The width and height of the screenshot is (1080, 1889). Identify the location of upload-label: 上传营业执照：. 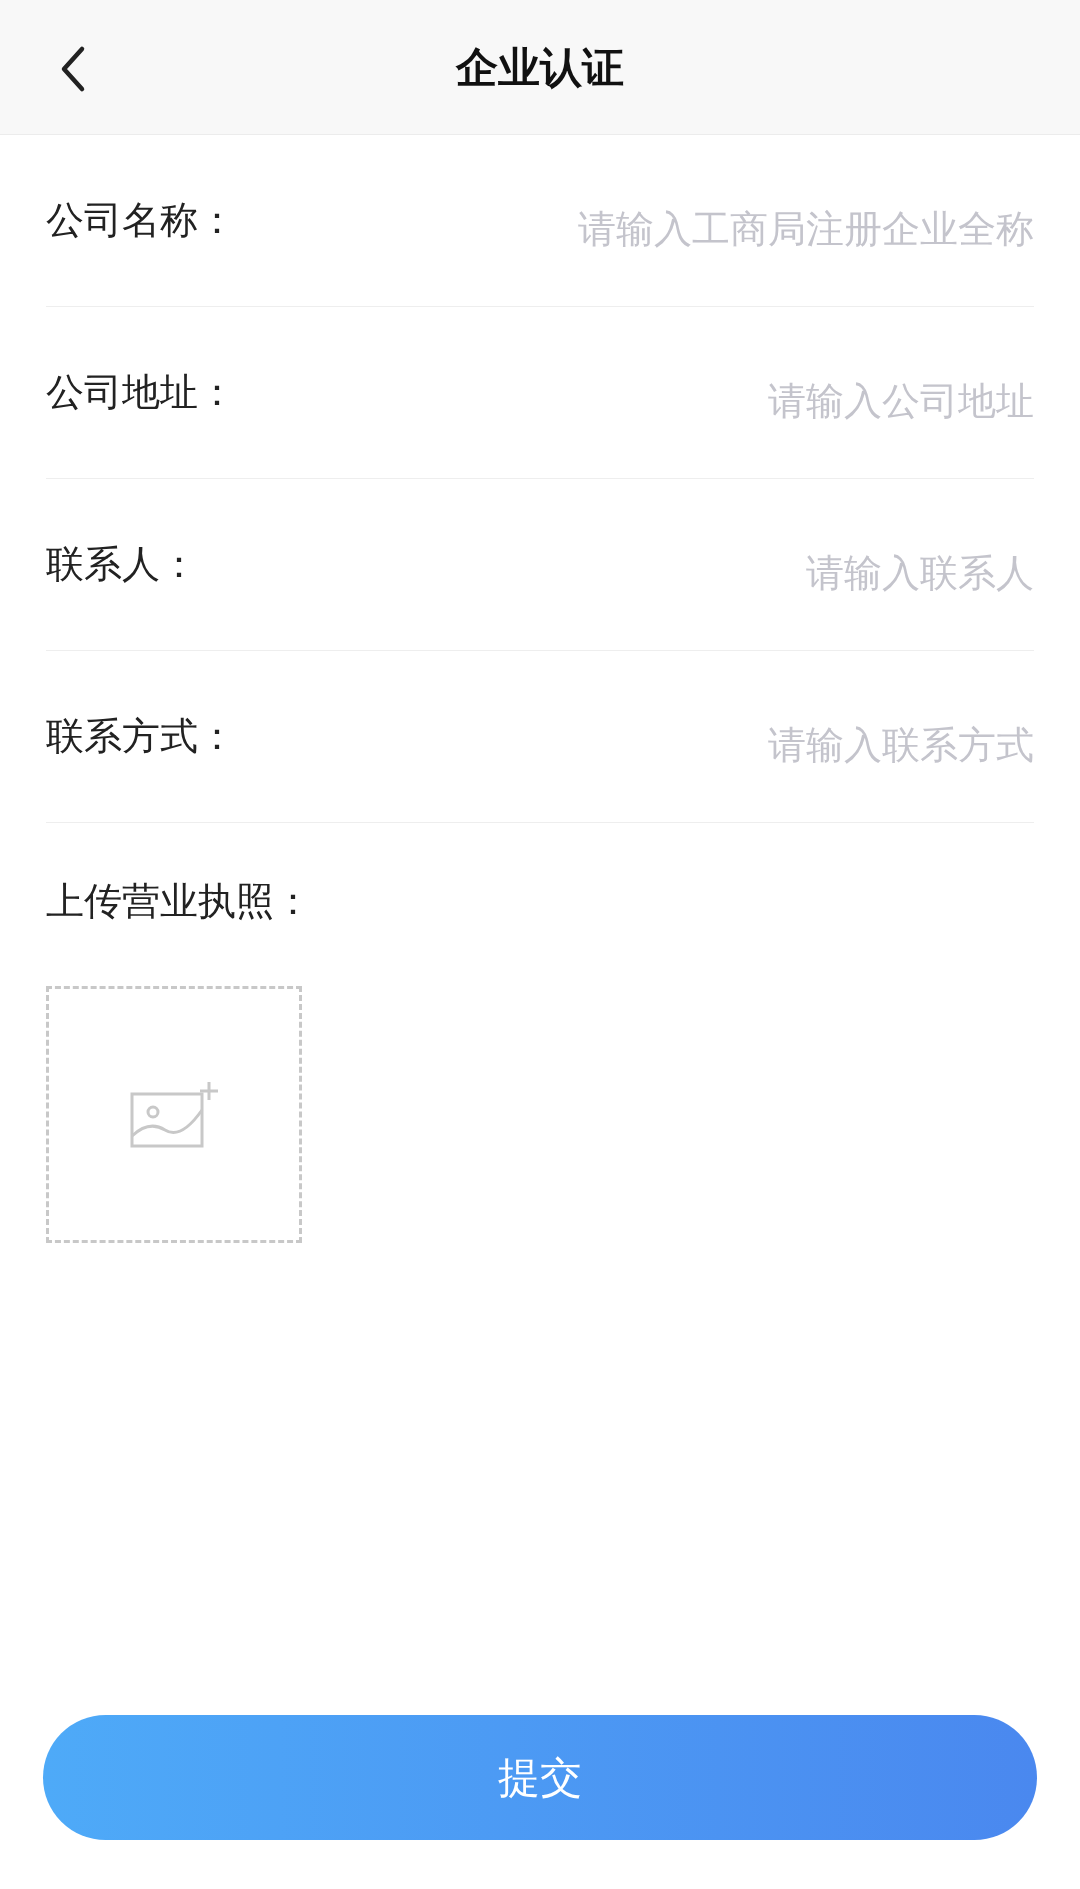
(179, 901).